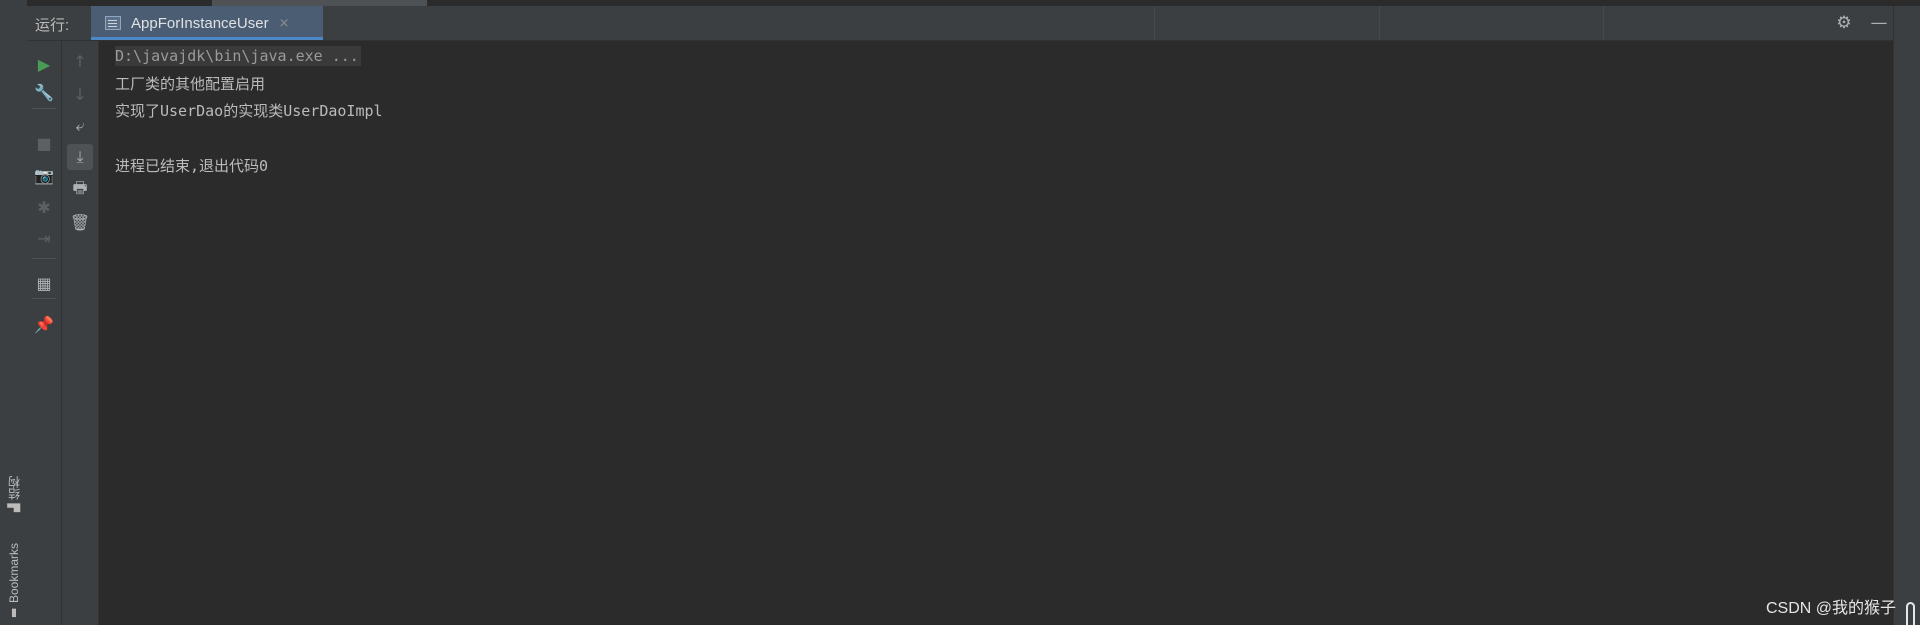  Describe the element at coordinates (207, 38) in the screenshot. I see `active-tab-indicator` at that location.